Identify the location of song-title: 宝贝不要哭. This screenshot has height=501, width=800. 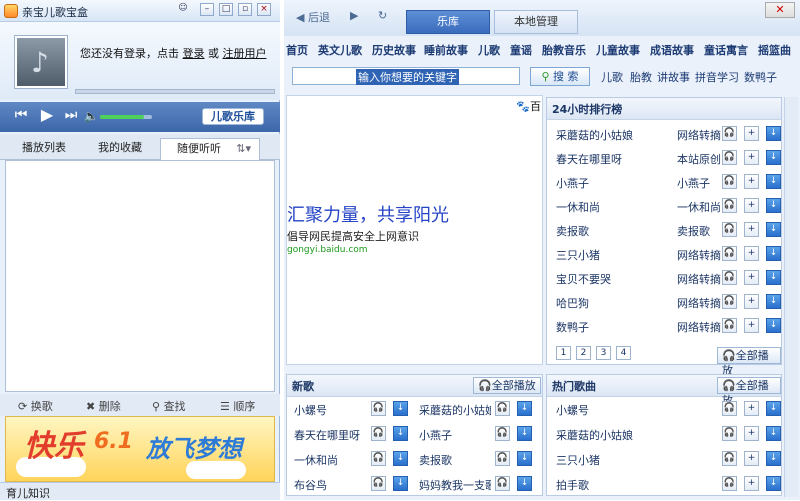
(583, 279).